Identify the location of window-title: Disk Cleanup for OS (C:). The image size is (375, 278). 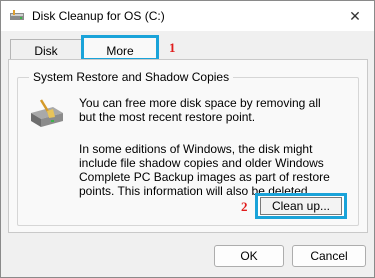
(98, 16).